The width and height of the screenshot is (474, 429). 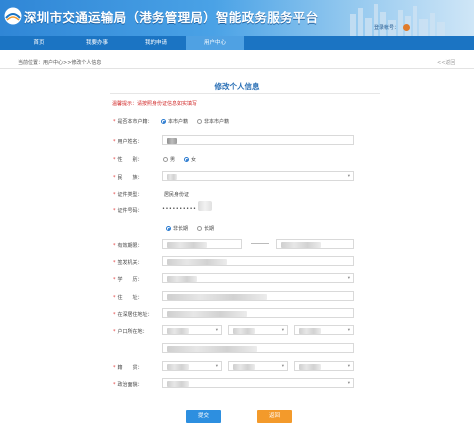 I want to click on valid-to-input, so click(x=315, y=244).